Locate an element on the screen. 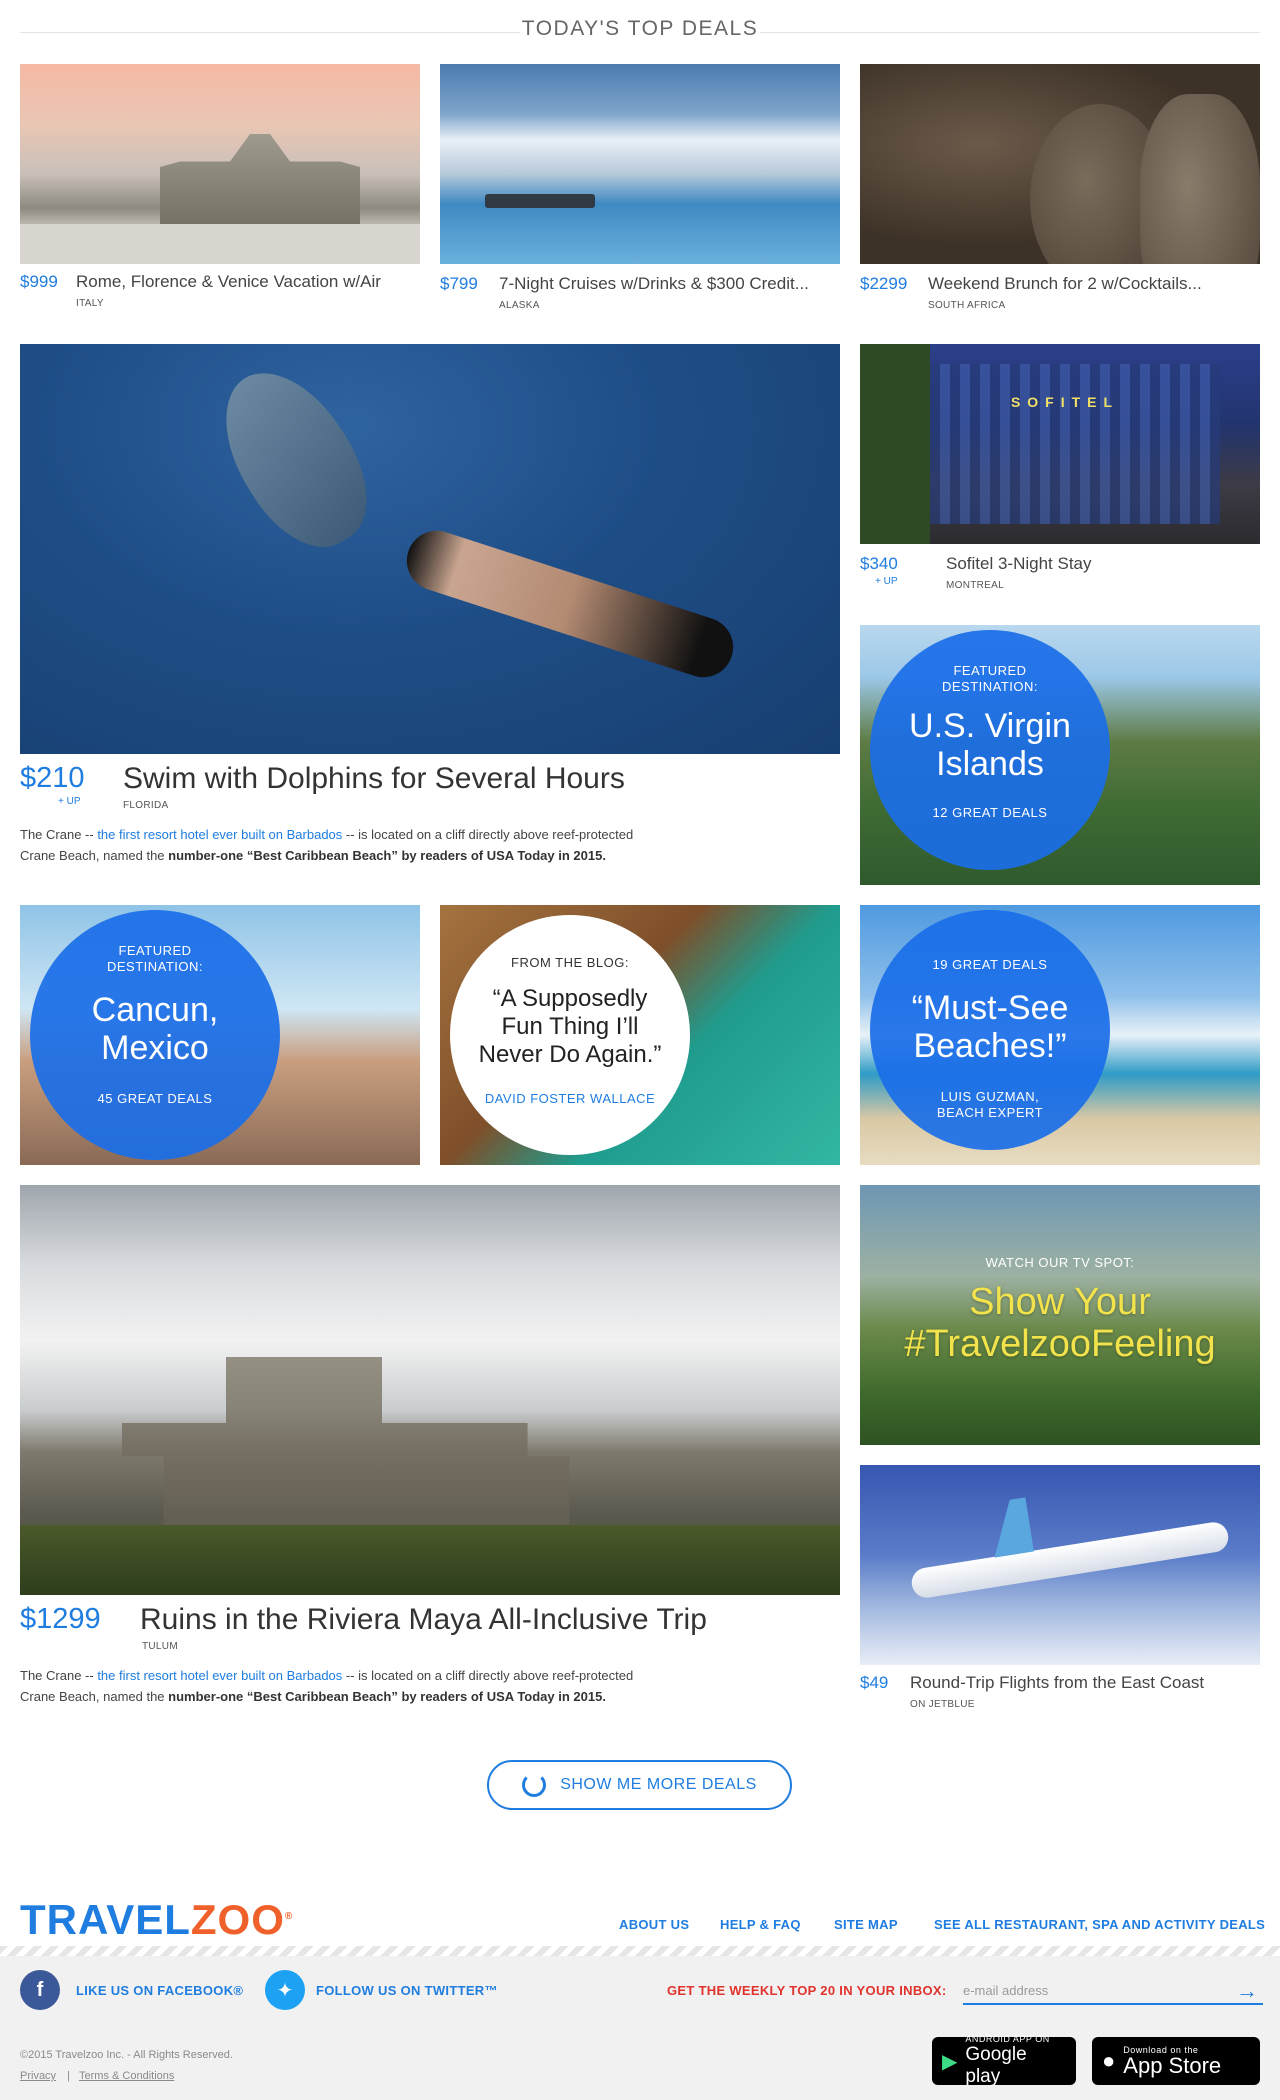 The height and width of the screenshot is (2100, 1280). deal-price: $49 is located at coordinates (874, 1682).